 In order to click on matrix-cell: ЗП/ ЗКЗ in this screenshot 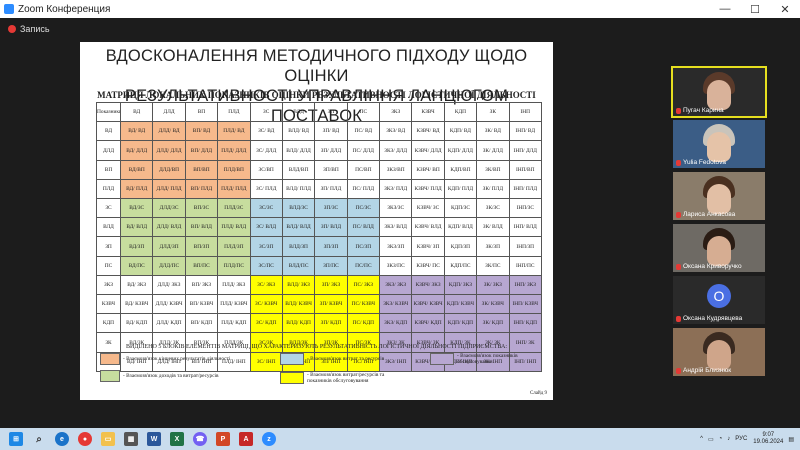, I will do `click(331, 285)`.